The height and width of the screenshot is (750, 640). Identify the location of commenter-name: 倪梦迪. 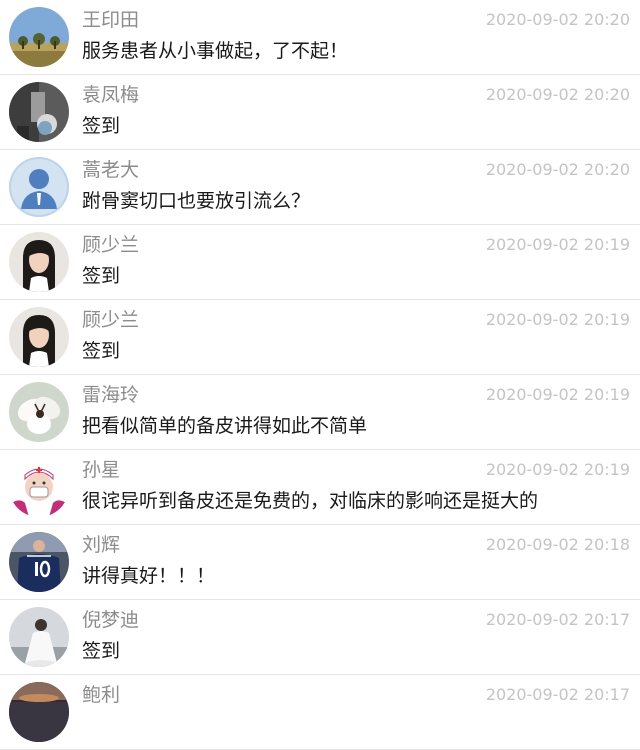
(111, 620).